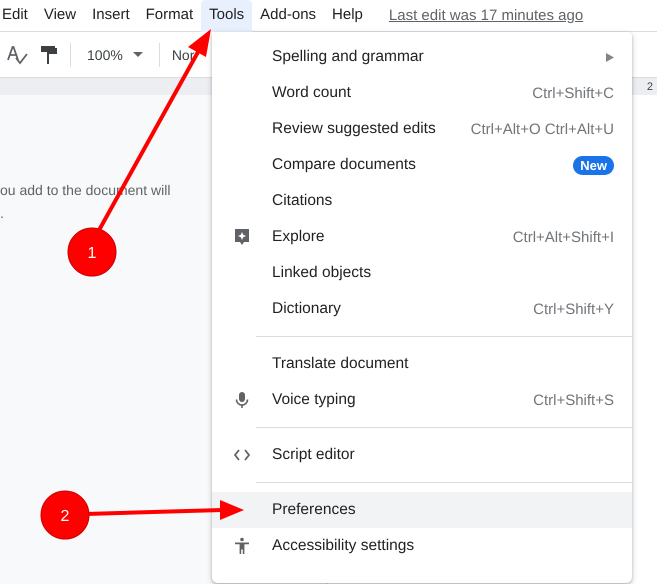 This screenshot has width=657, height=584. I want to click on menu-entry: Linked objects, so click(422, 273).